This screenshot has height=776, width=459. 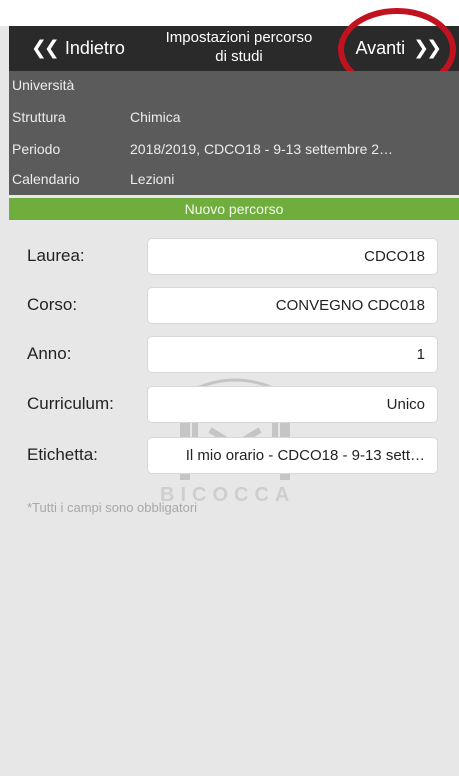 I want to click on field-label: Anno:, so click(x=49, y=353).